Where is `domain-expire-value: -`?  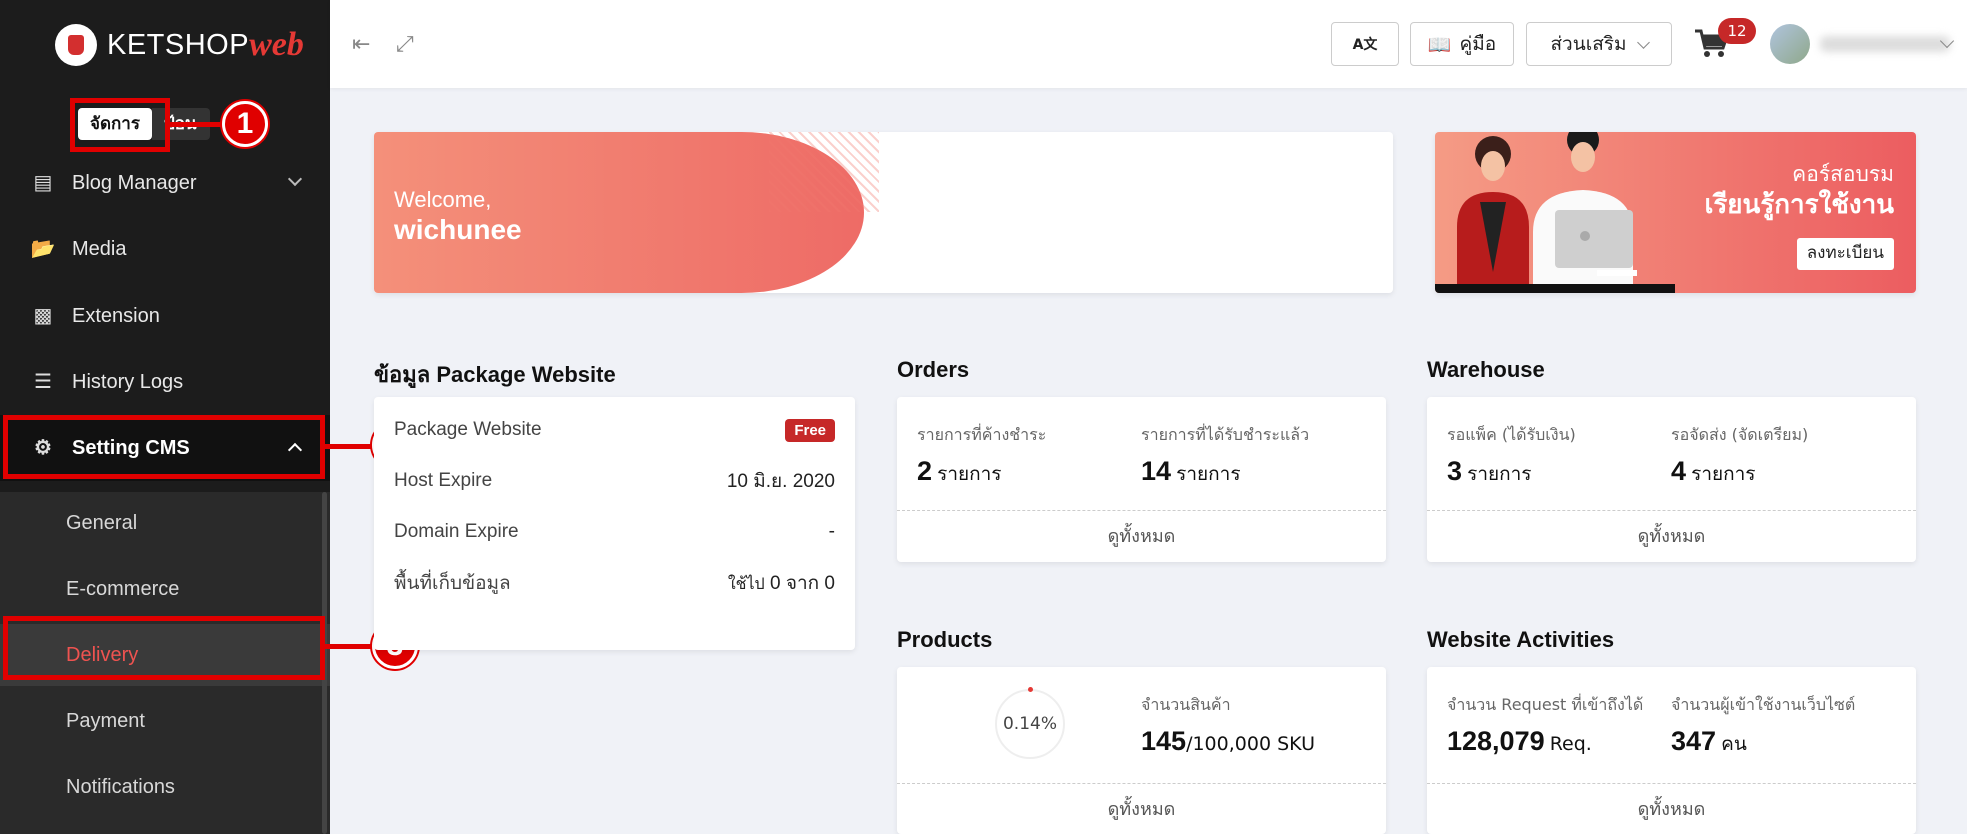 domain-expire-value: - is located at coordinates (831, 531).